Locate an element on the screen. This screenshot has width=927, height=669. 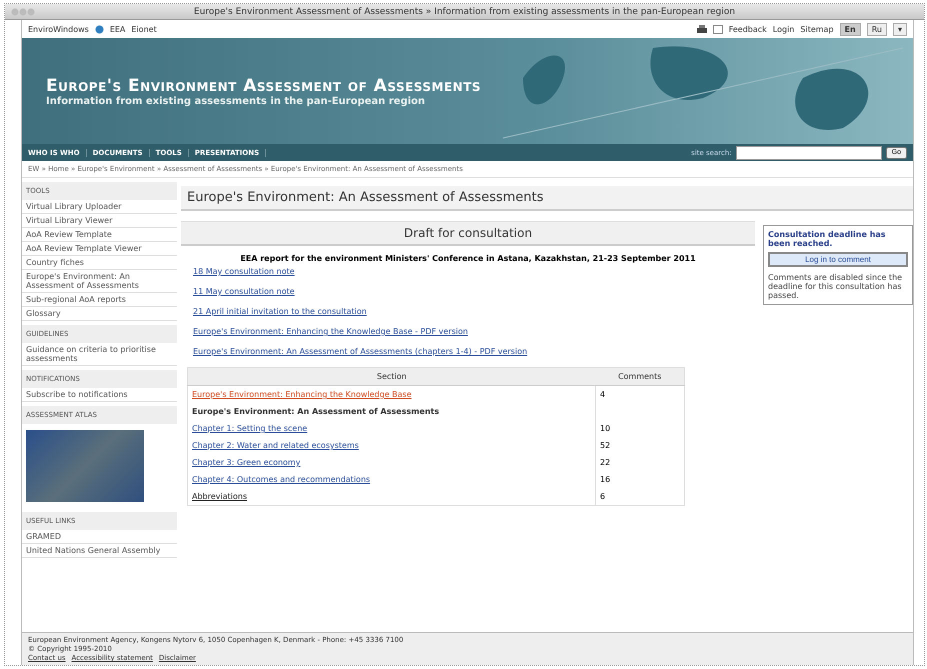
language-tab: ▾ is located at coordinates (899, 29).